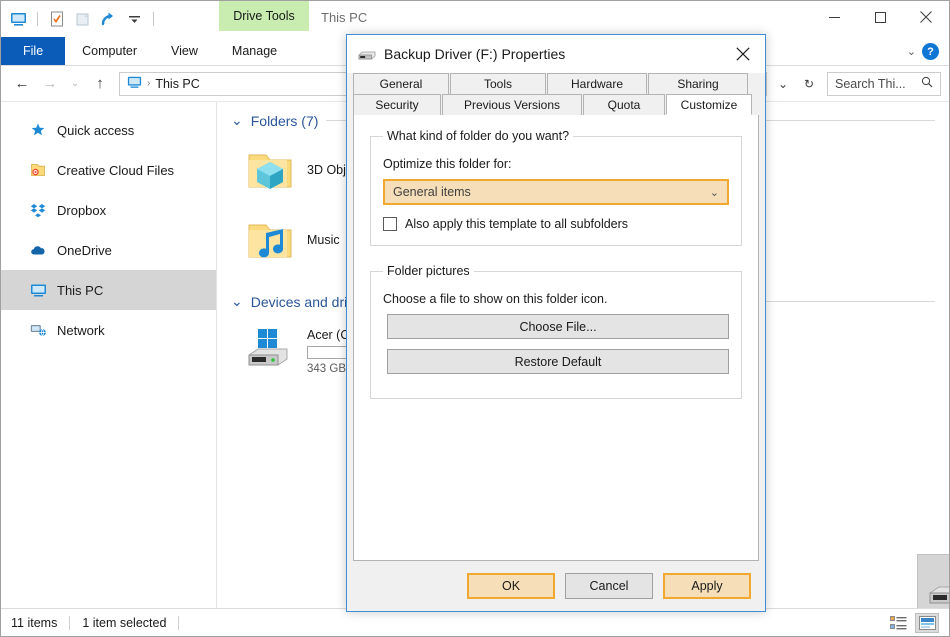 This screenshot has width=950, height=637. What do you see at coordinates (284, 120) in the screenshot?
I see `group-header-label: Folders (7)` at bounding box center [284, 120].